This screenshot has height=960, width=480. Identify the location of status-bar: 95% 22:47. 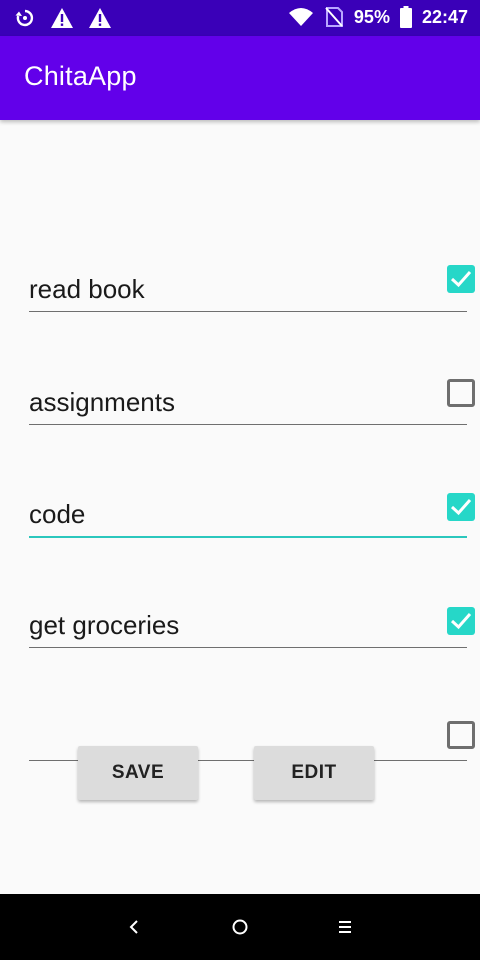
(240, 18).